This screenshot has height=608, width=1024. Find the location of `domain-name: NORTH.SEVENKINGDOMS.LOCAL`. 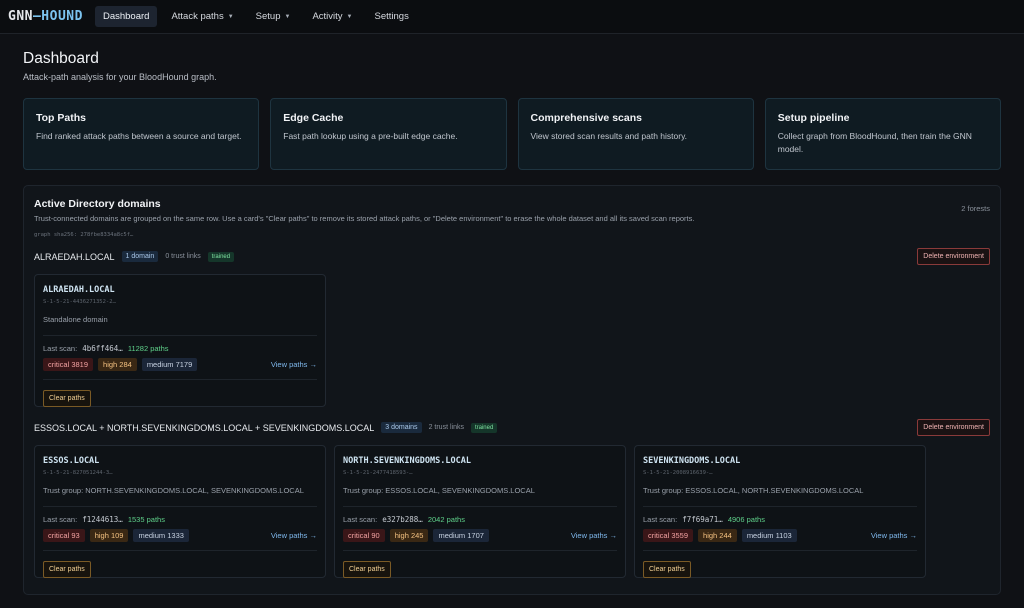

domain-name: NORTH.SEVENKINGDOMS.LOCAL is located at coordinates (407, 461).